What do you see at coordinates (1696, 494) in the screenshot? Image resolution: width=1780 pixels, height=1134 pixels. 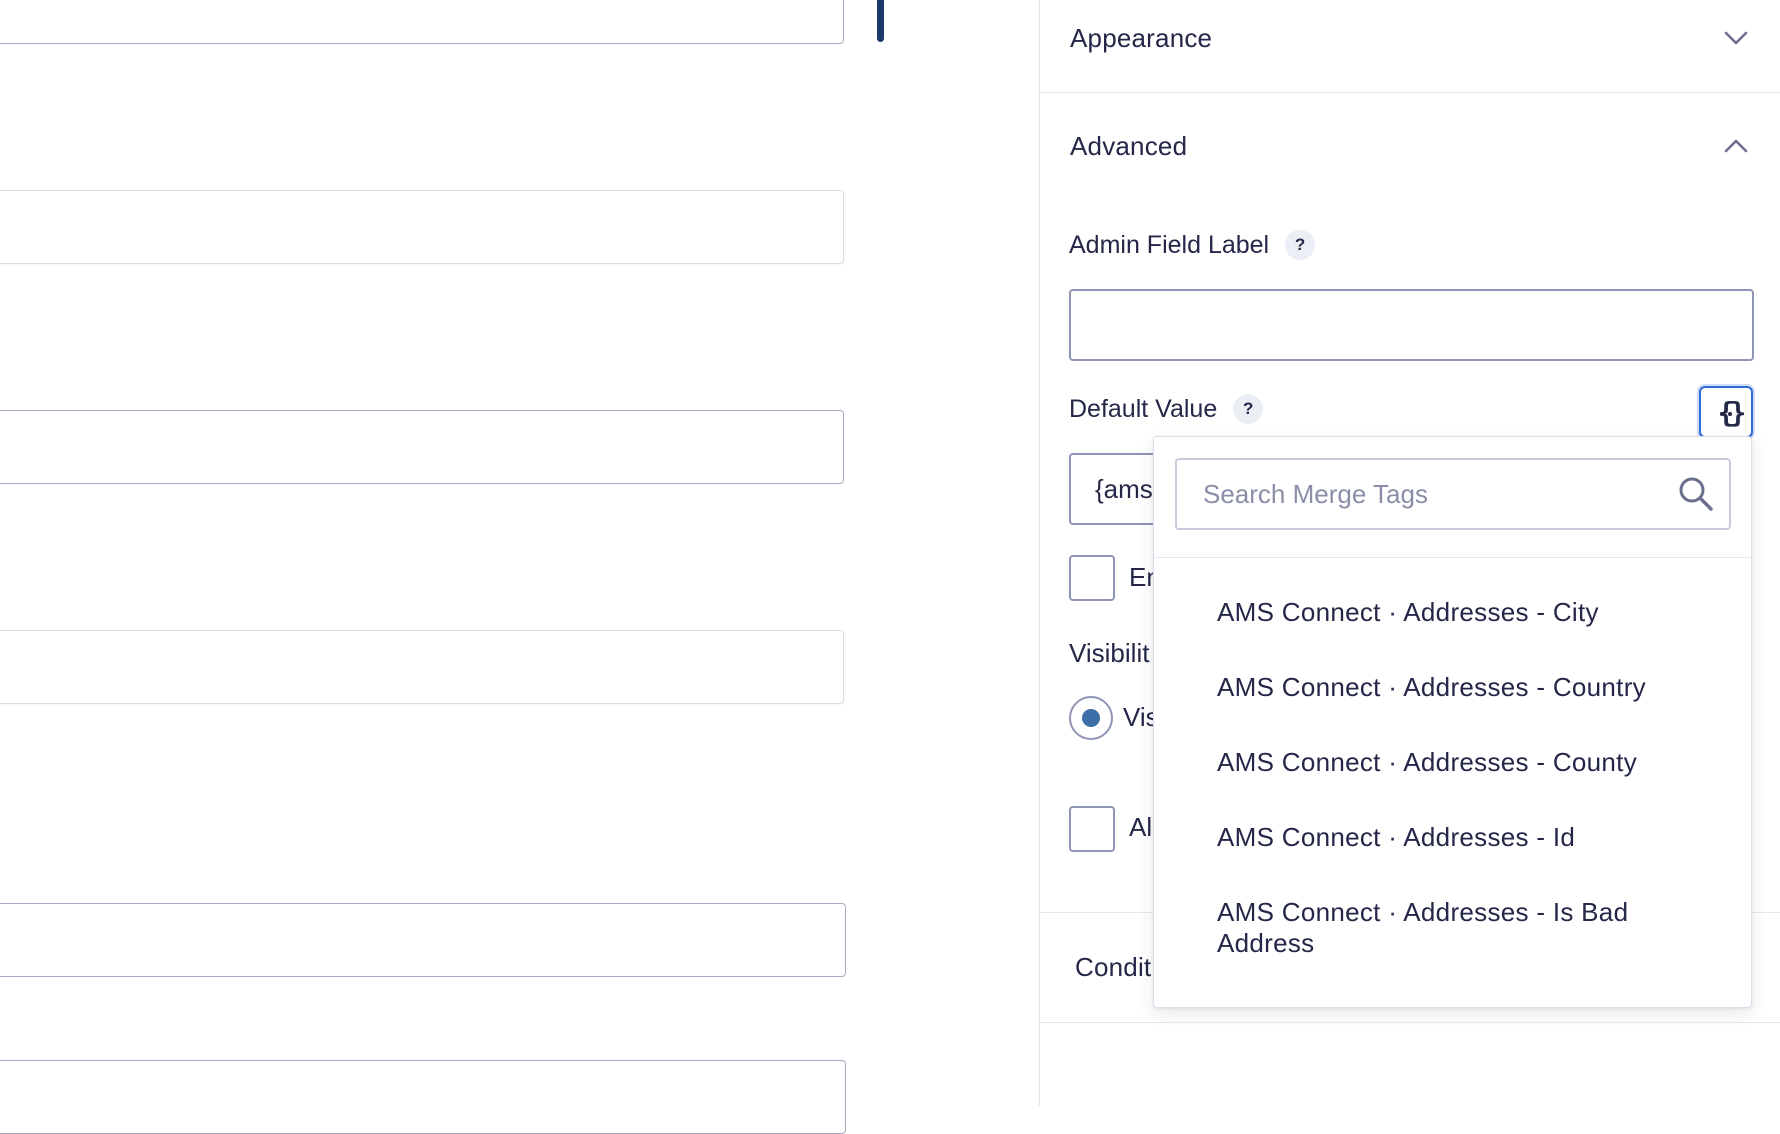 I see `search-icon` at bounding box center [1696, 494].